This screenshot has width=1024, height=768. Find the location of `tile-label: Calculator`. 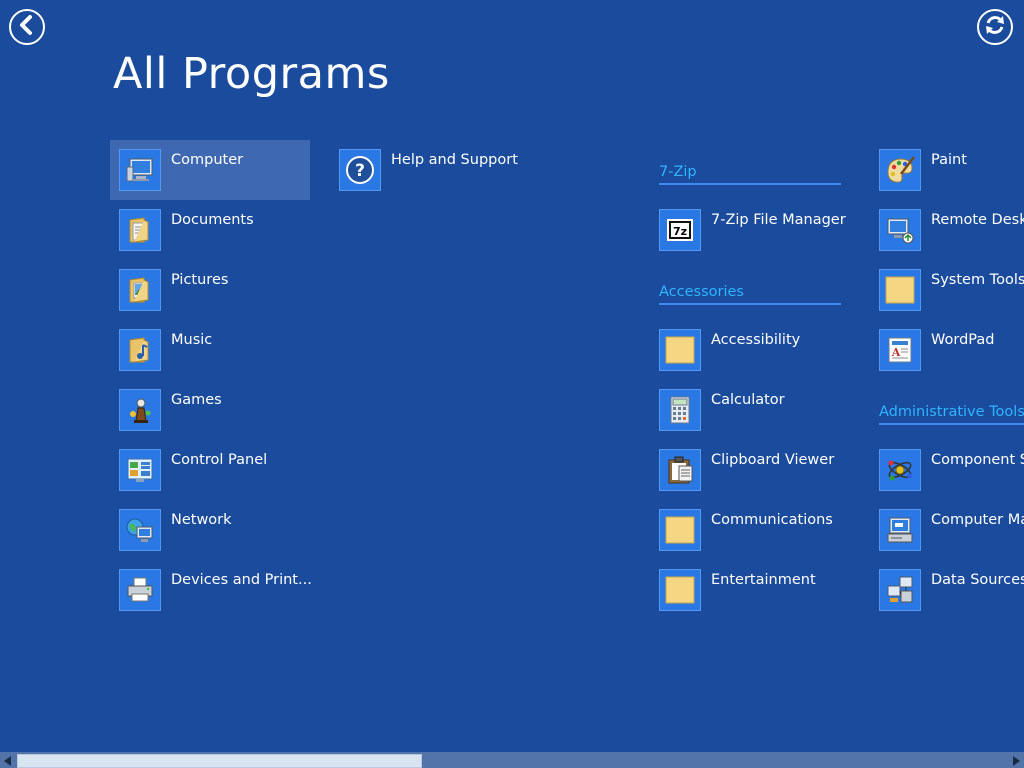

tile-label: Calculator is located at coordinates (748, 400).